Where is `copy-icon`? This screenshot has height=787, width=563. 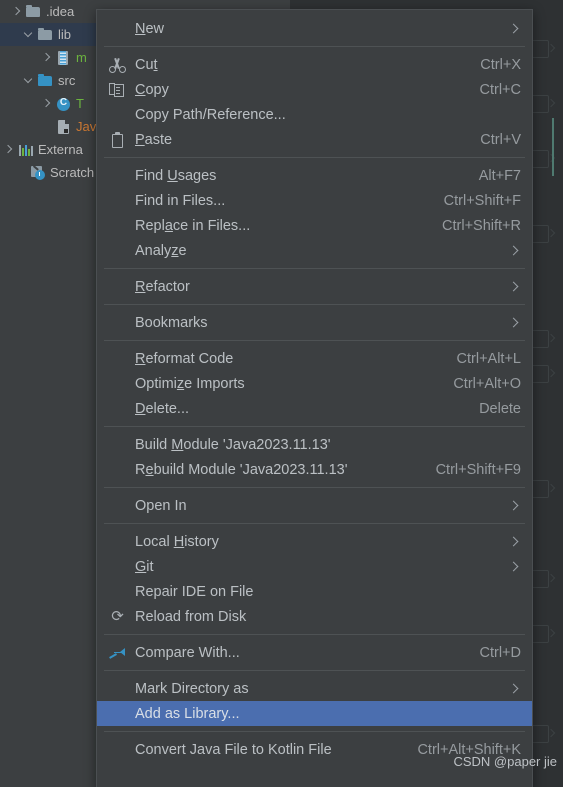 copy-icon is located at coordinates (118, 90).